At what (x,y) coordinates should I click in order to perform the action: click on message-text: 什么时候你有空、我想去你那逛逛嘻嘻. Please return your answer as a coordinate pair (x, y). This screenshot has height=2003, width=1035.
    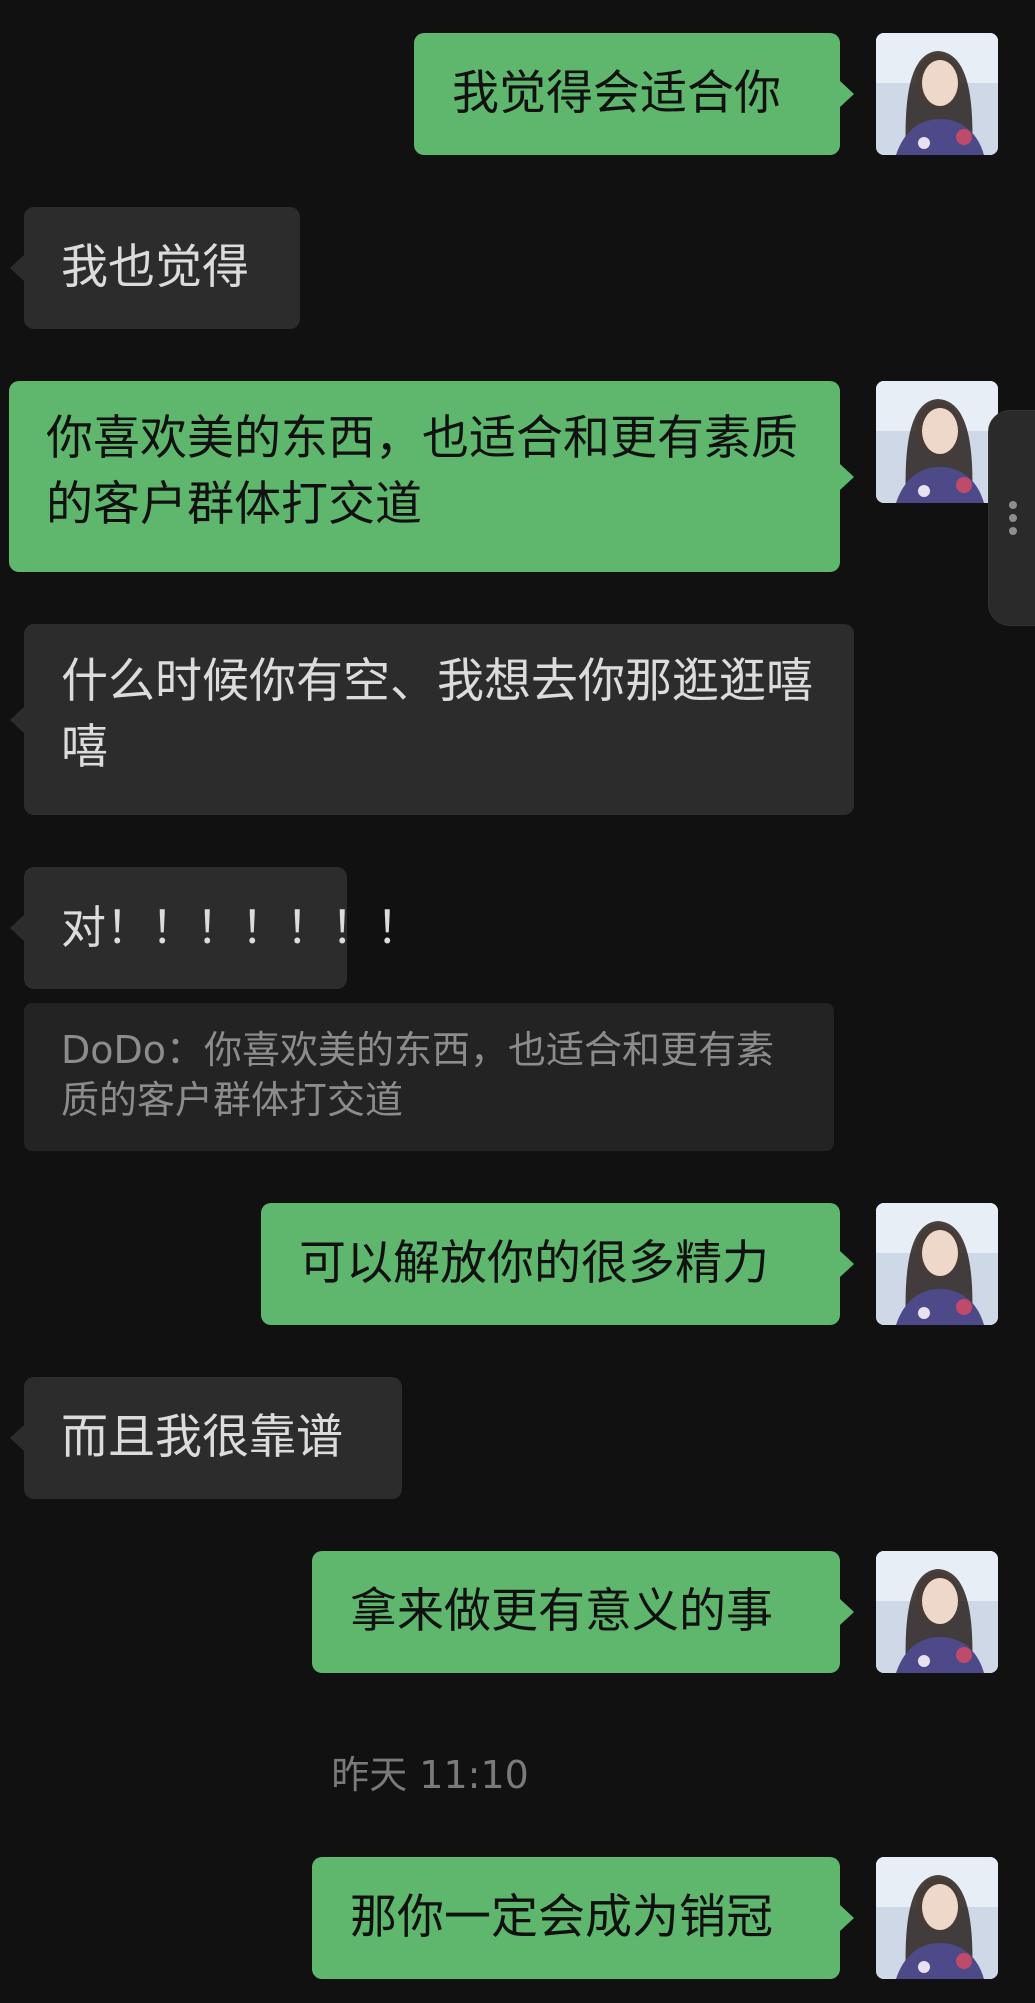
    Looking at the image, I should click on (437, 714).